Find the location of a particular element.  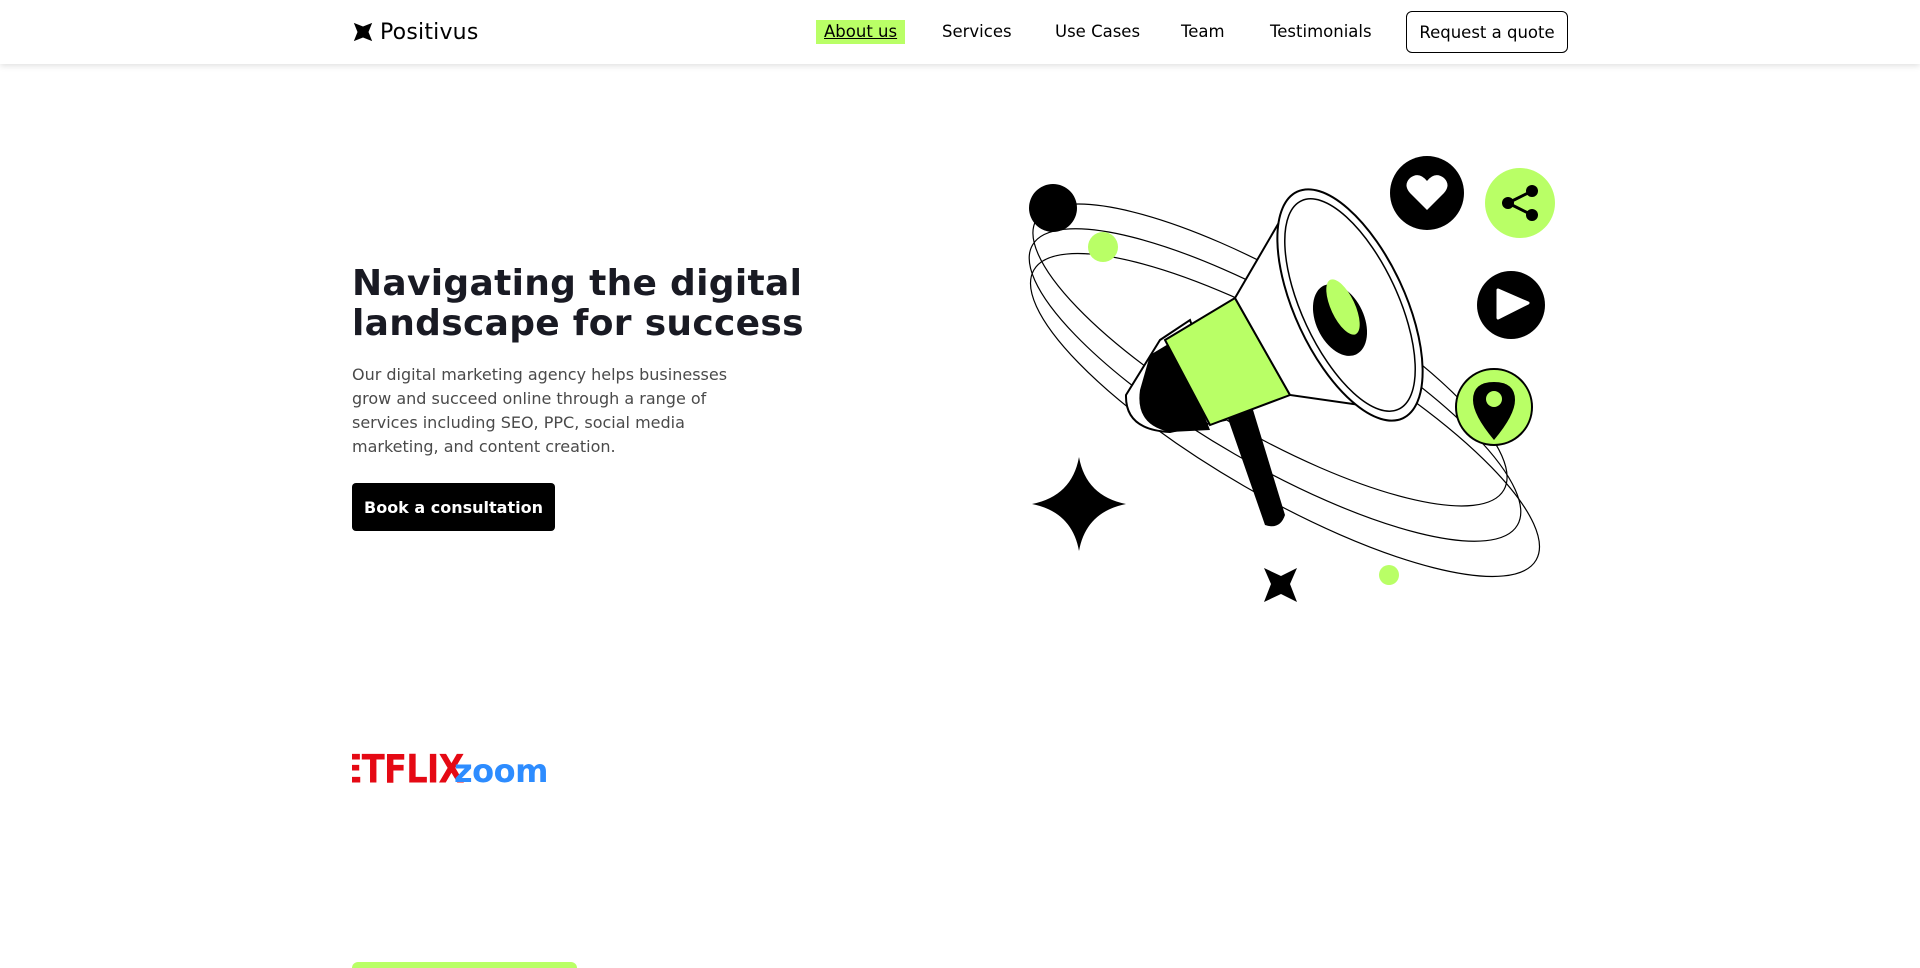

megaphone-icon is located at coordinates (1274, 357).